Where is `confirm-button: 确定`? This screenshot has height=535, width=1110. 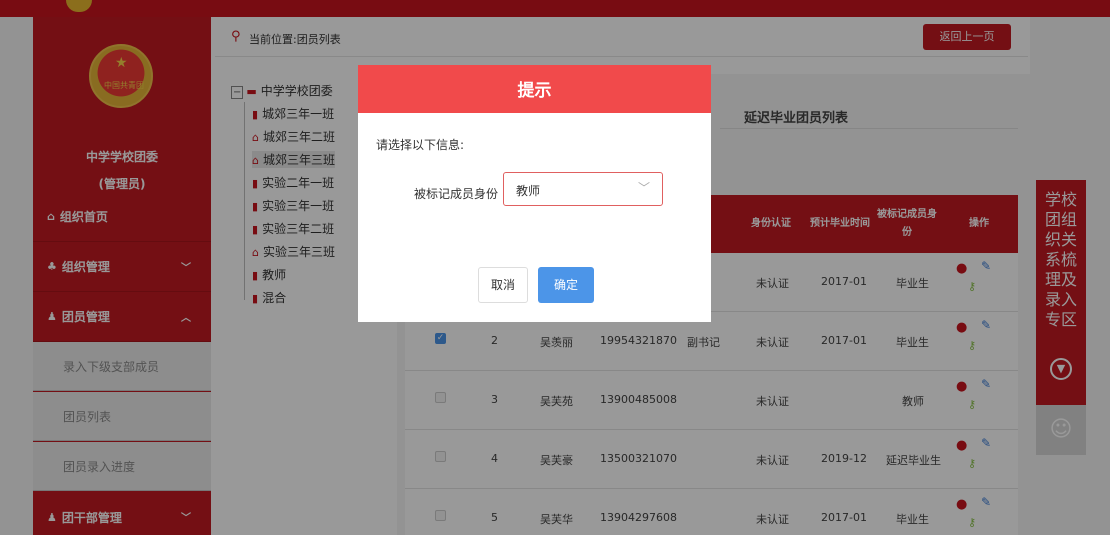
confirm-button: 确定 is located at coordinates (566, 285).